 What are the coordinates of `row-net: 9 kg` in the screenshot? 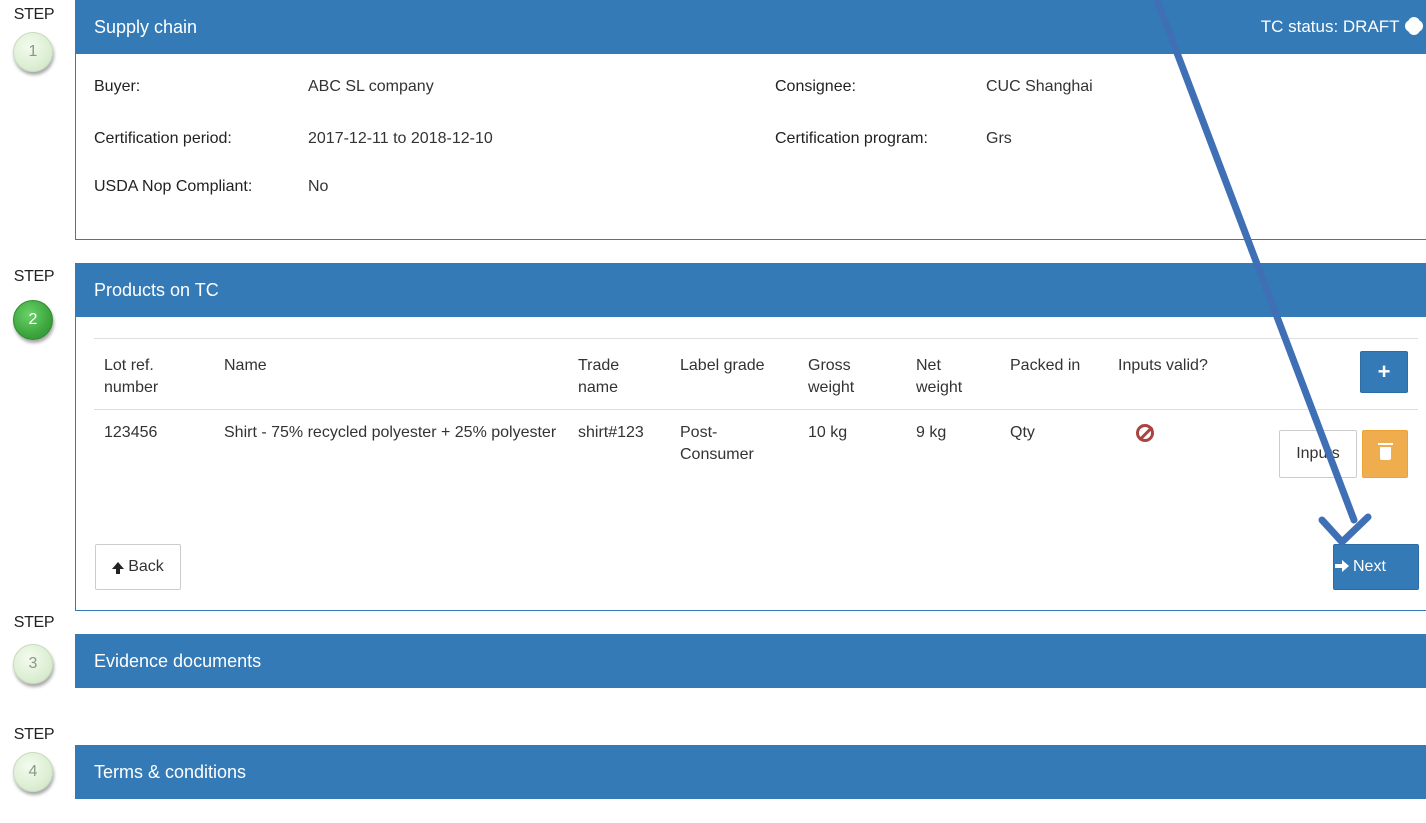 It's located at (931, 432).